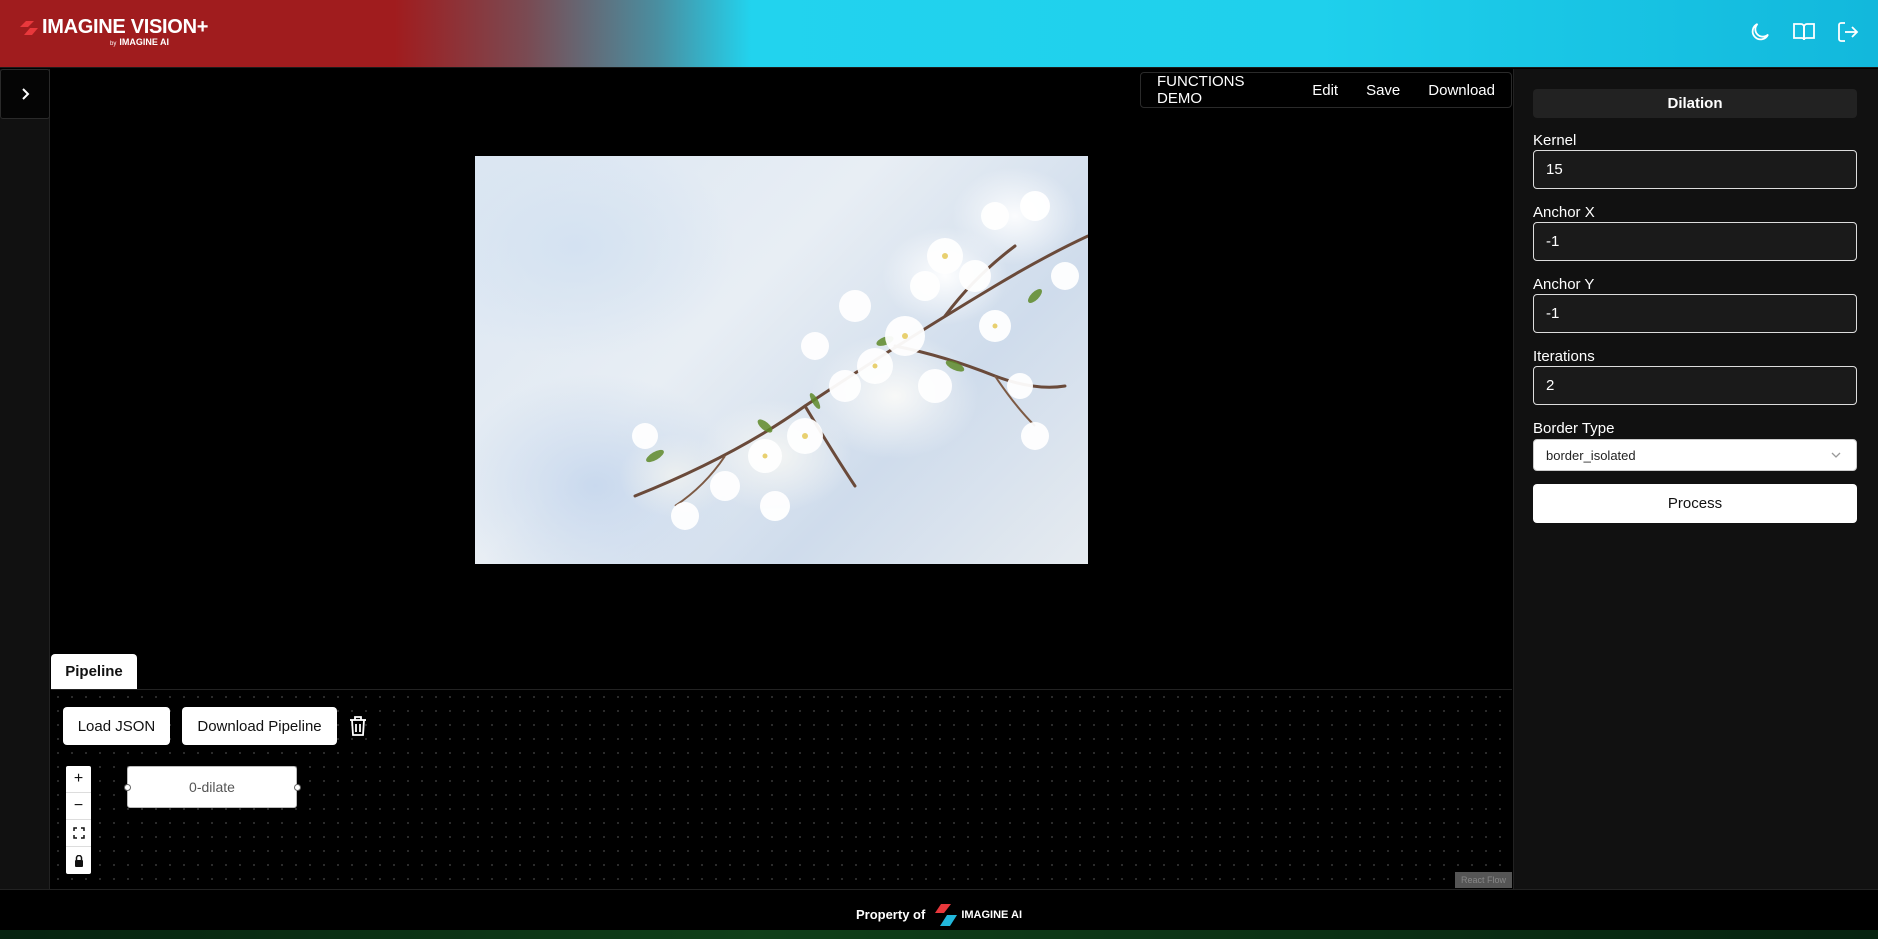  I want to click on cherry-blossom-illustration, so click(860, 360).